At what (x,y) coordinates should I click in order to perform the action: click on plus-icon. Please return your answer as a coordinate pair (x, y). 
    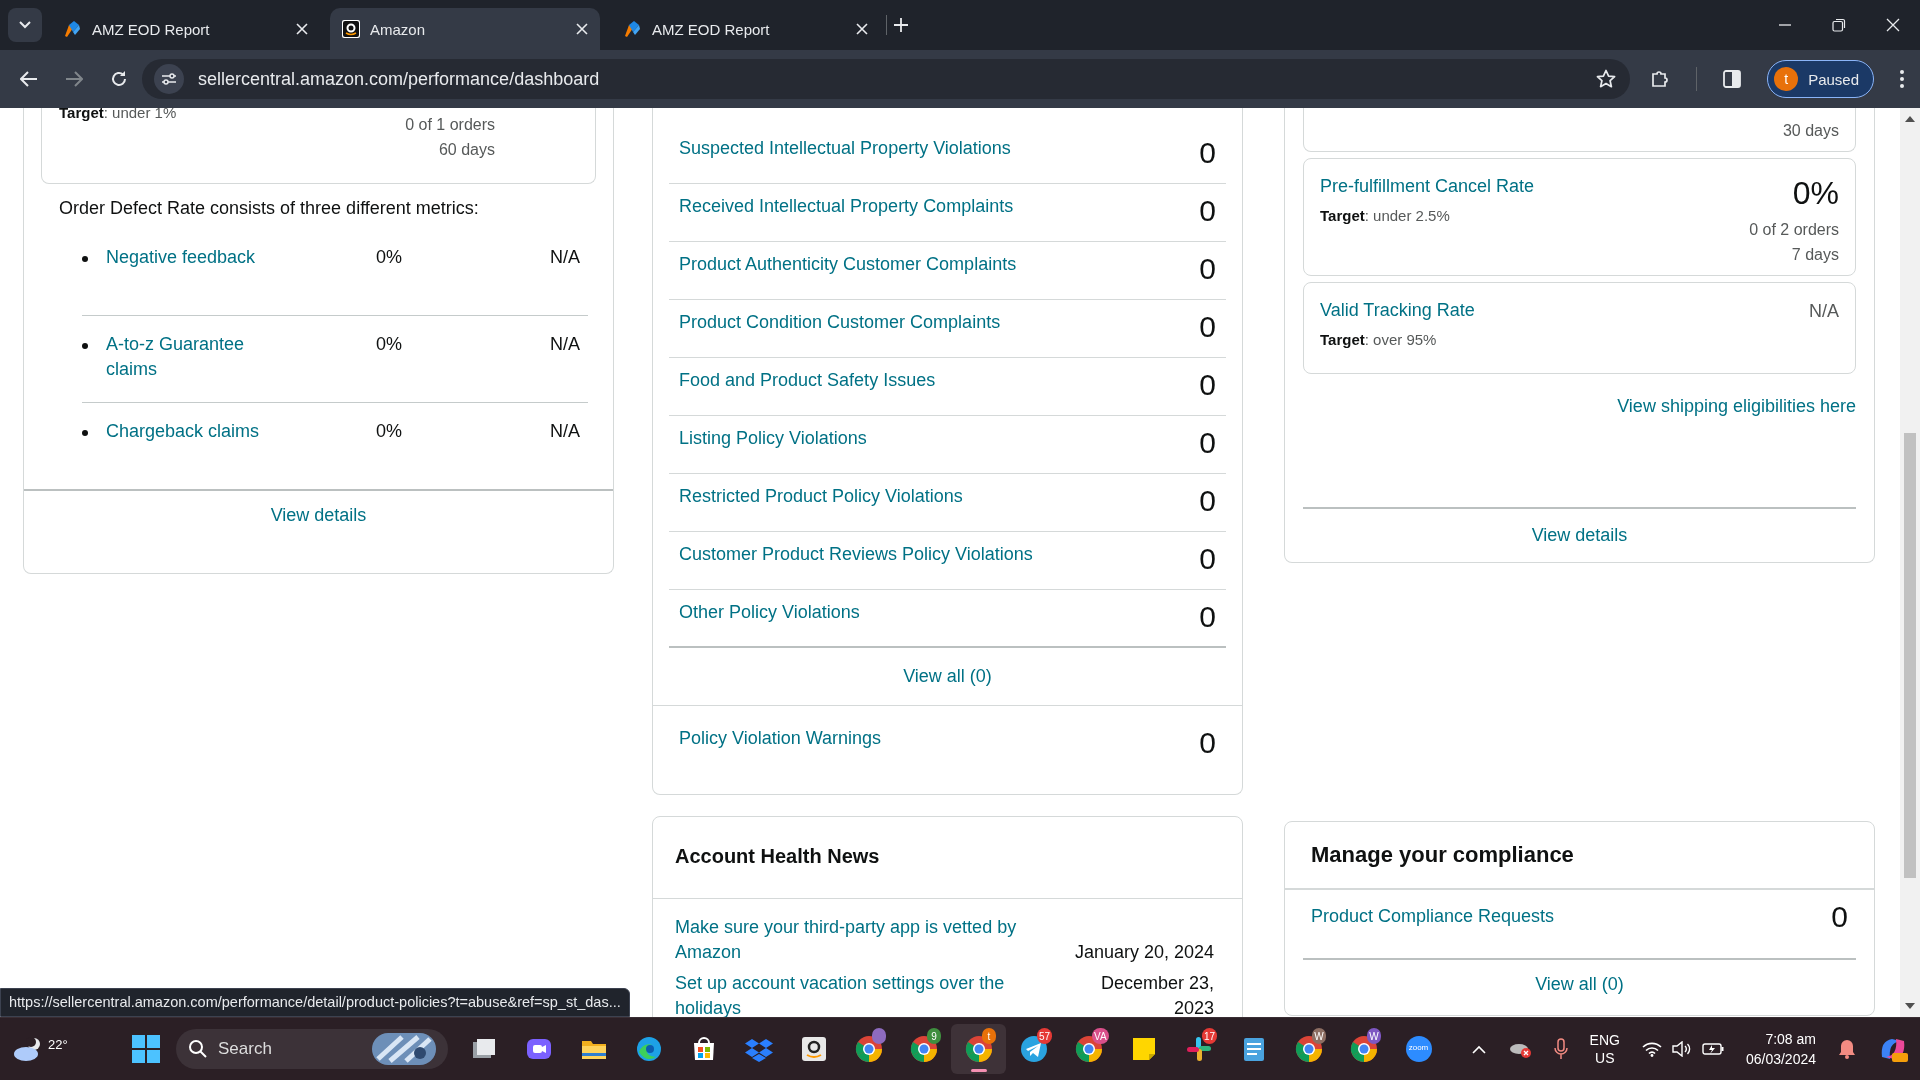
    Looking at the image, I should click on (901, 25).